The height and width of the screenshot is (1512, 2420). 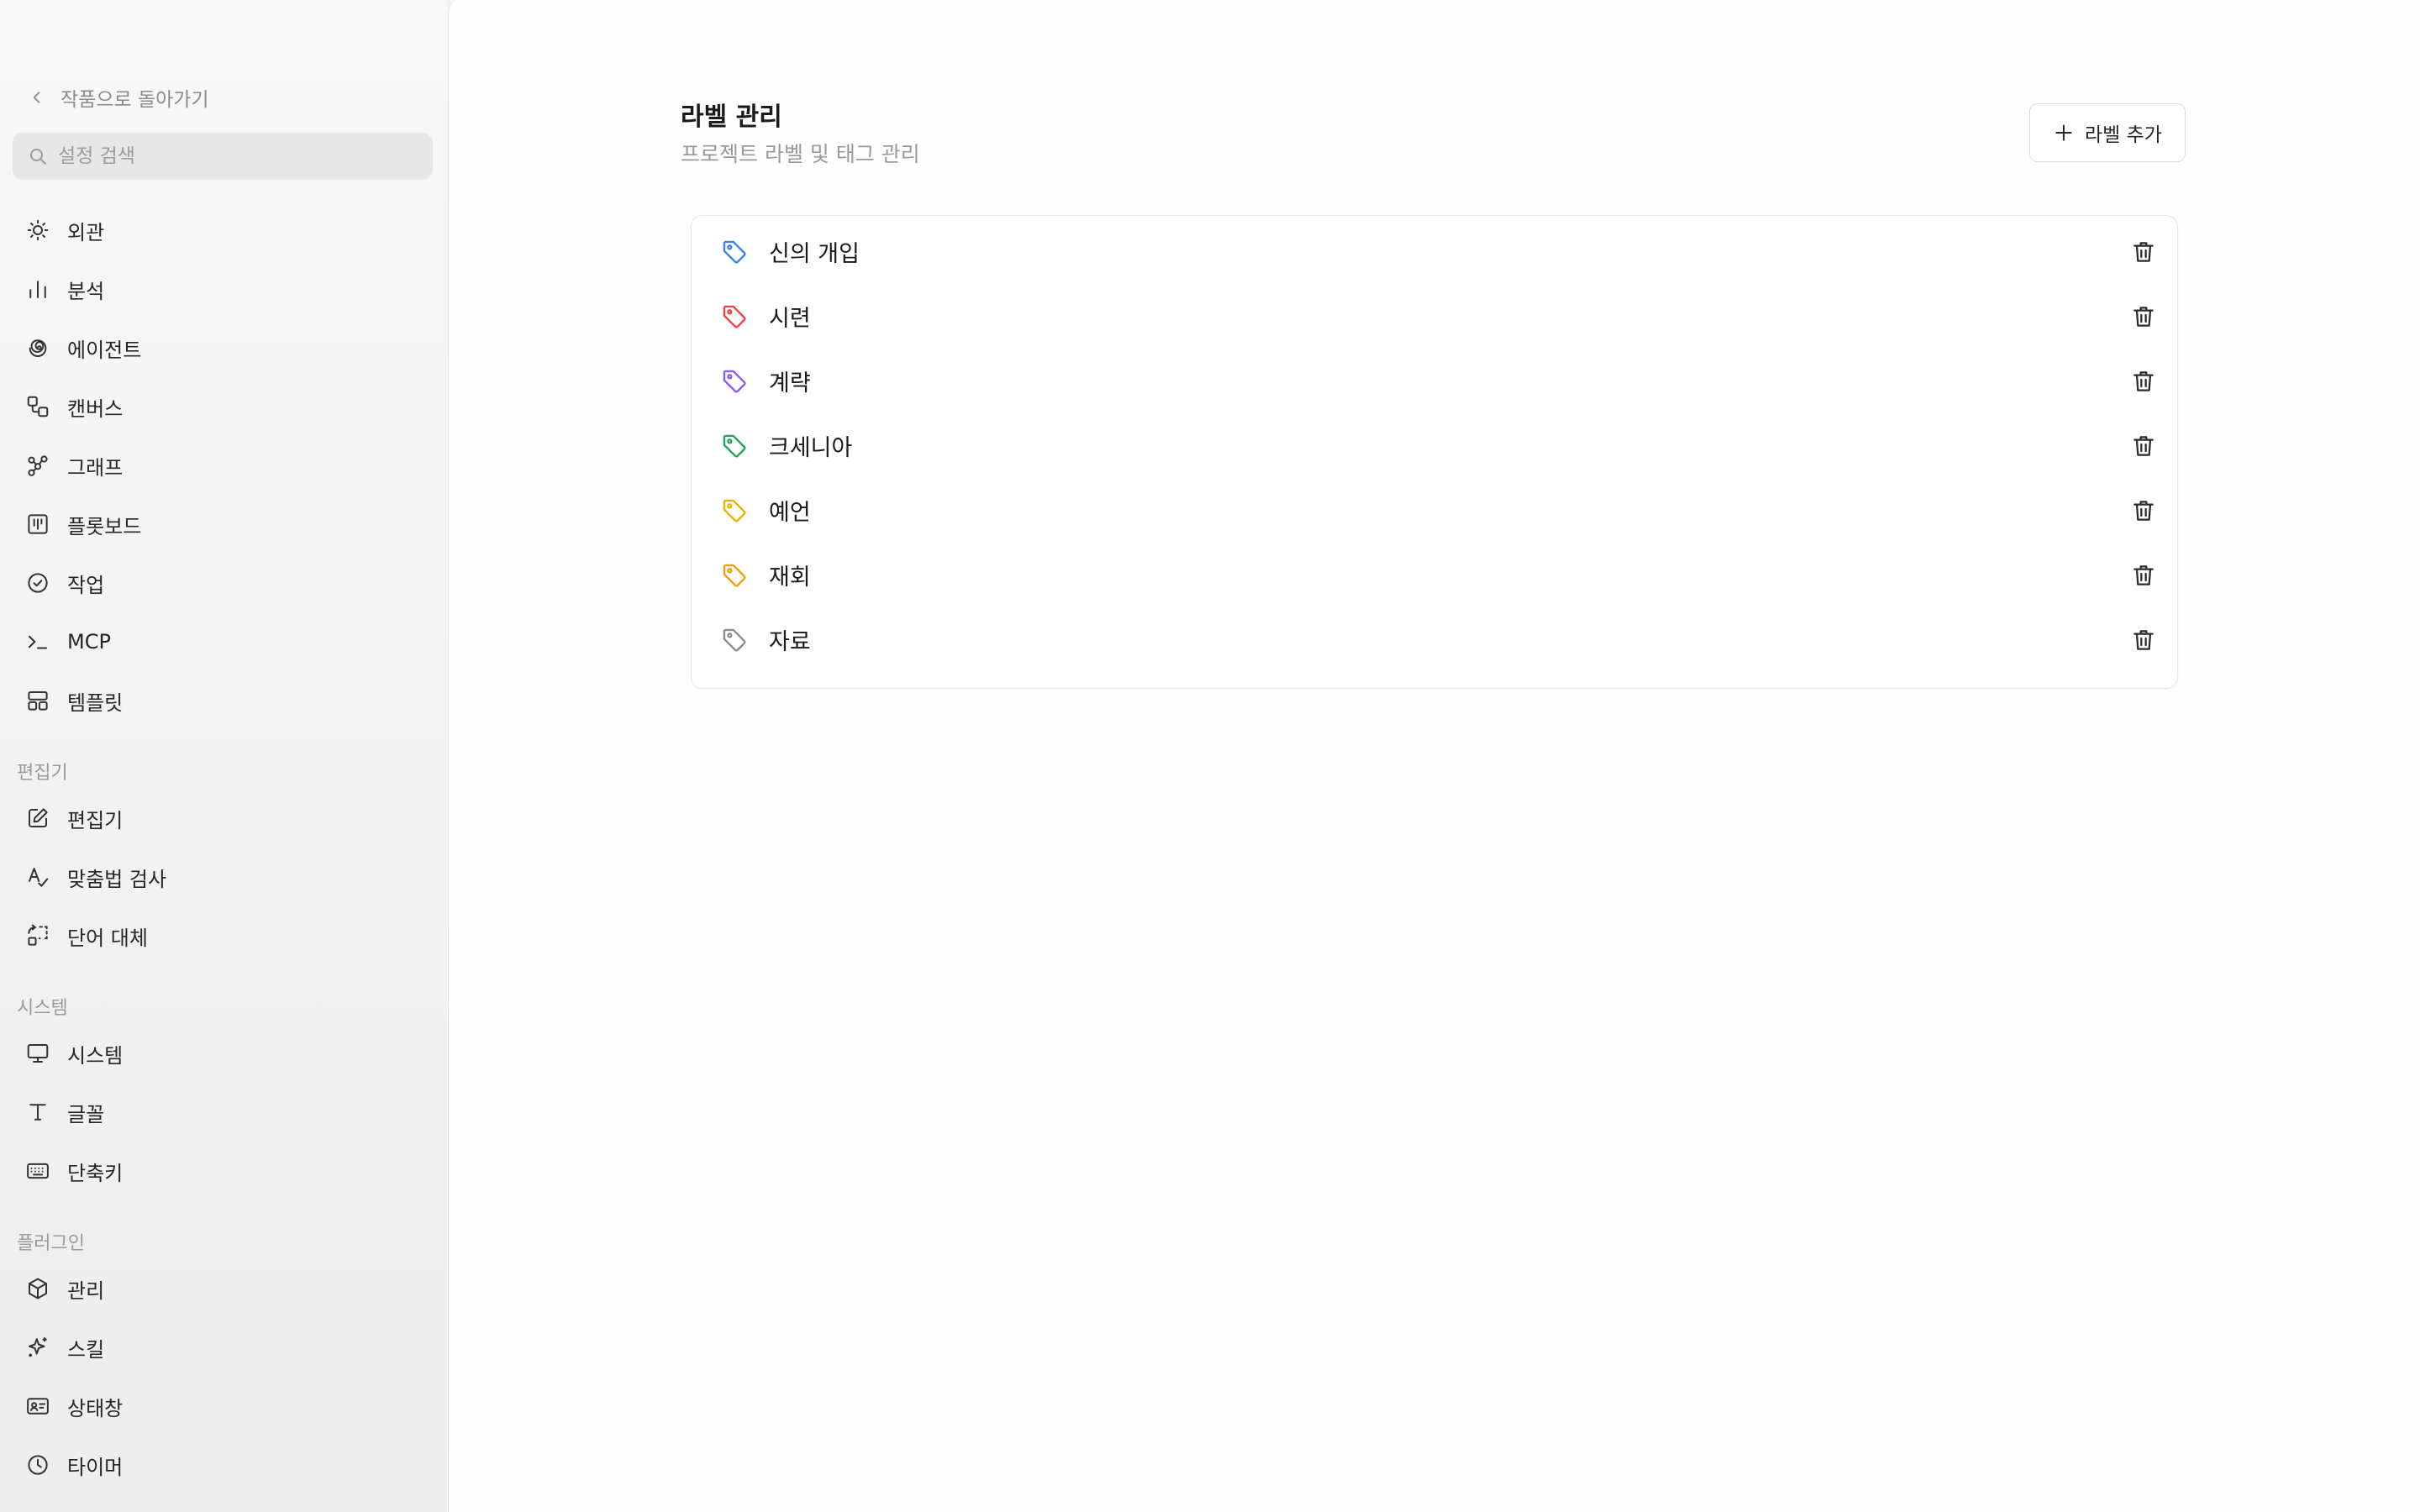 I want to click on nav-item-label: 상태창, so click(x=96, y=1408).